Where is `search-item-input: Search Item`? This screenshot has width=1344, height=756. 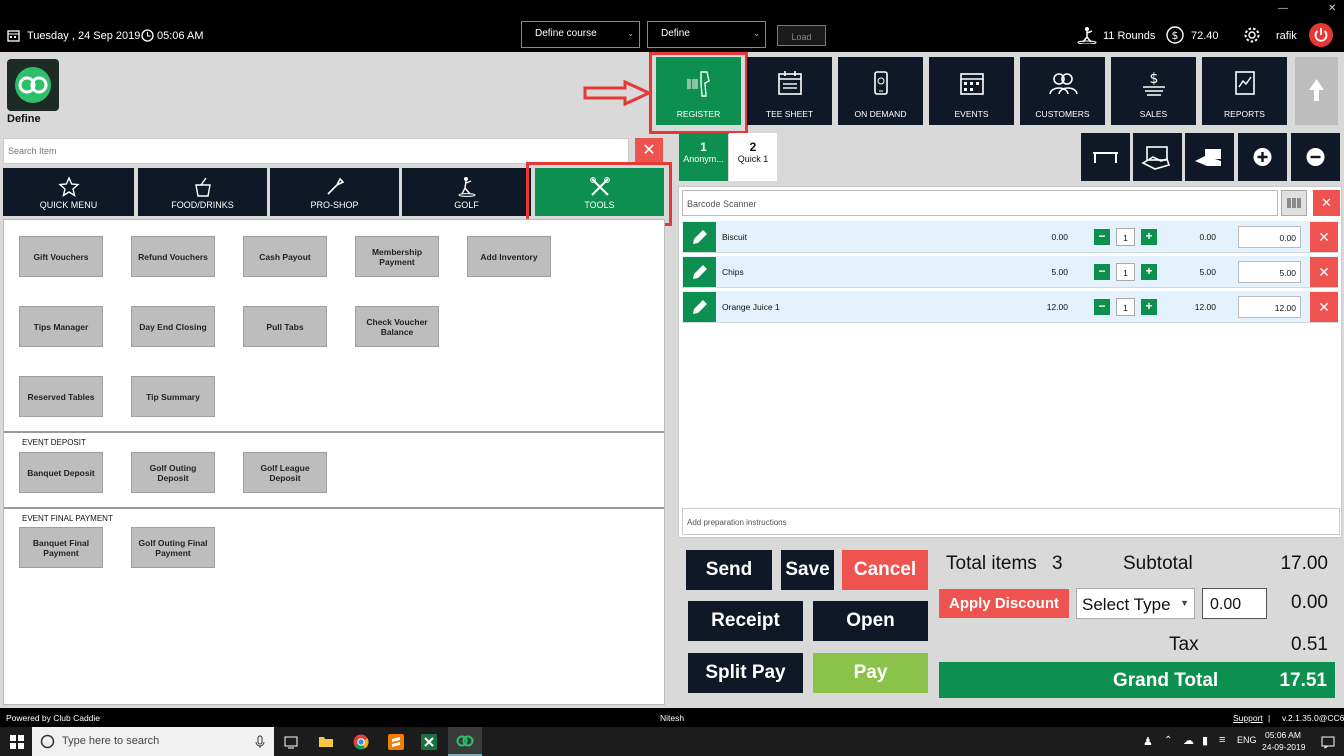 search-item-input: Search Item is located at coordinates (316, 151).